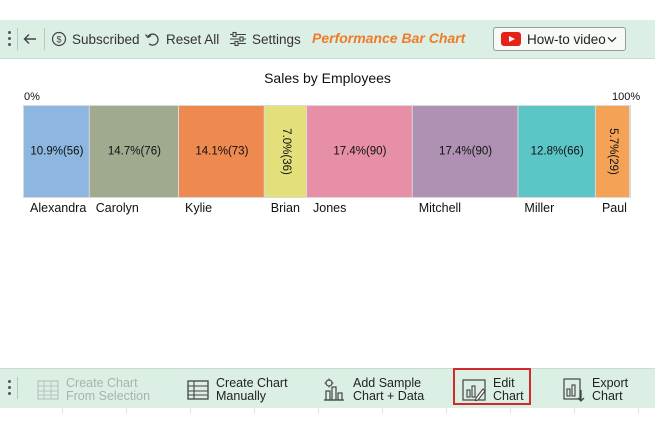  What do you see at coordinates (58, 208) in the screenshot?
I see `category-label-alexandra: Alexandra` at bounding box center [58, 208].